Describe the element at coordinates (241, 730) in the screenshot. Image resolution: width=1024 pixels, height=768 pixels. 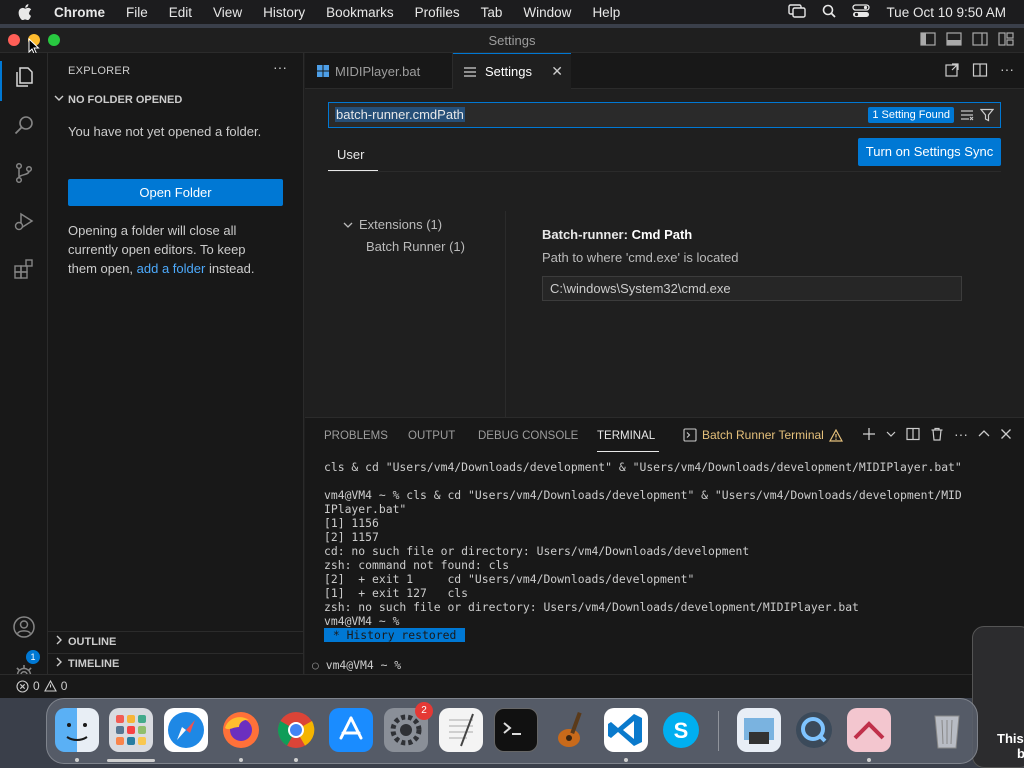
I see `firefox-icon` at that location.